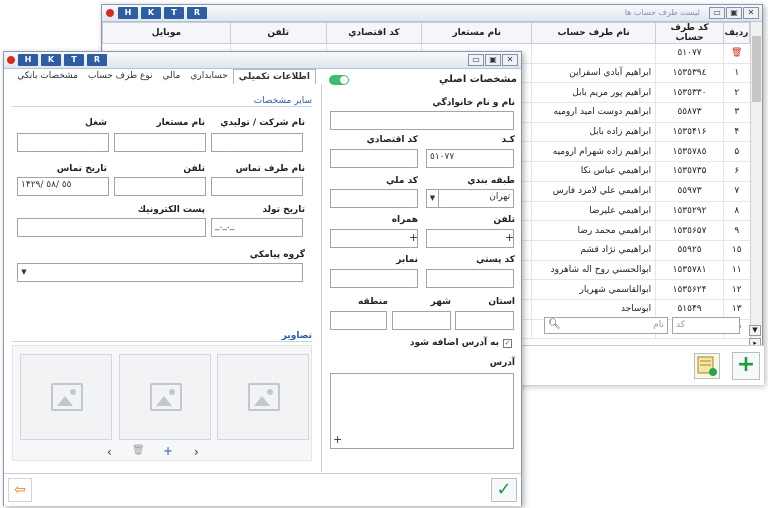 This screenshot has width=768, height=508. I want to click on chevron-down-icon: ▼, so click(24, 272).